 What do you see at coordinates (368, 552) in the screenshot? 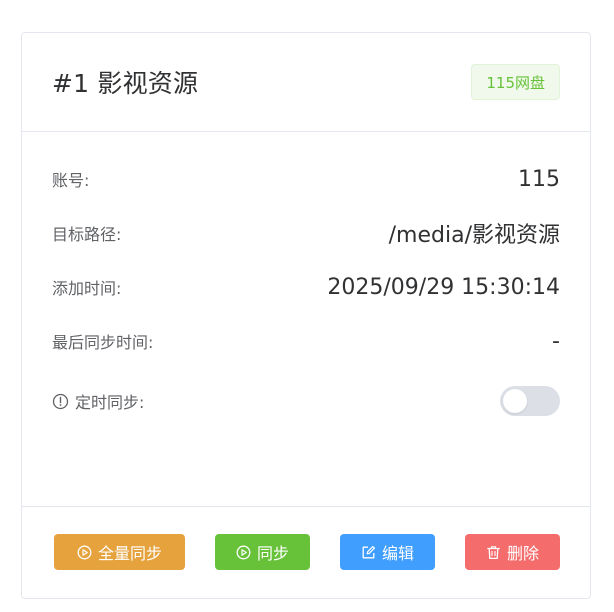
I see `edit-icon` at bounding box center [368, 552].